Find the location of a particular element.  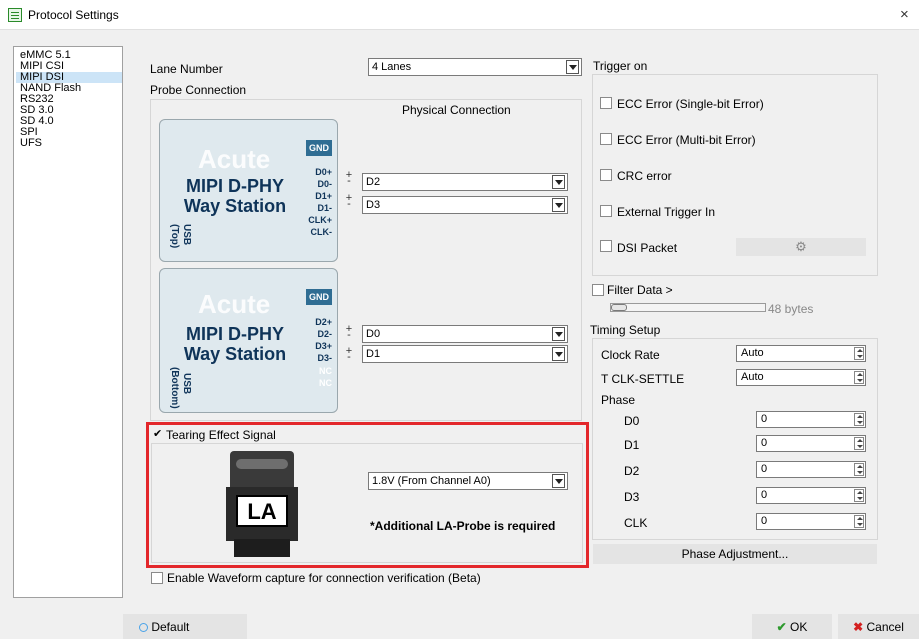

ok-button: ✔ OK is located at coordinates (792, 626).